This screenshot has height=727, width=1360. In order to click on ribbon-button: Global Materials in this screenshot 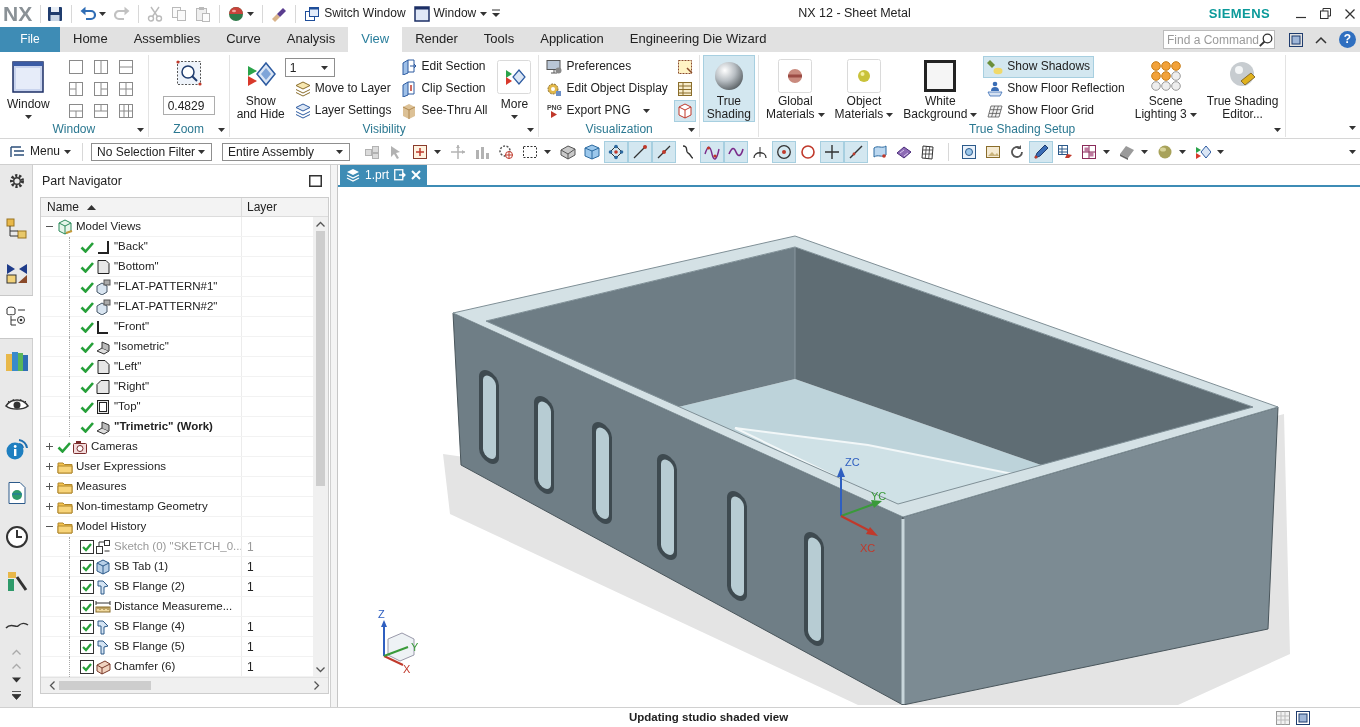, I will do `click(795, 88)`.